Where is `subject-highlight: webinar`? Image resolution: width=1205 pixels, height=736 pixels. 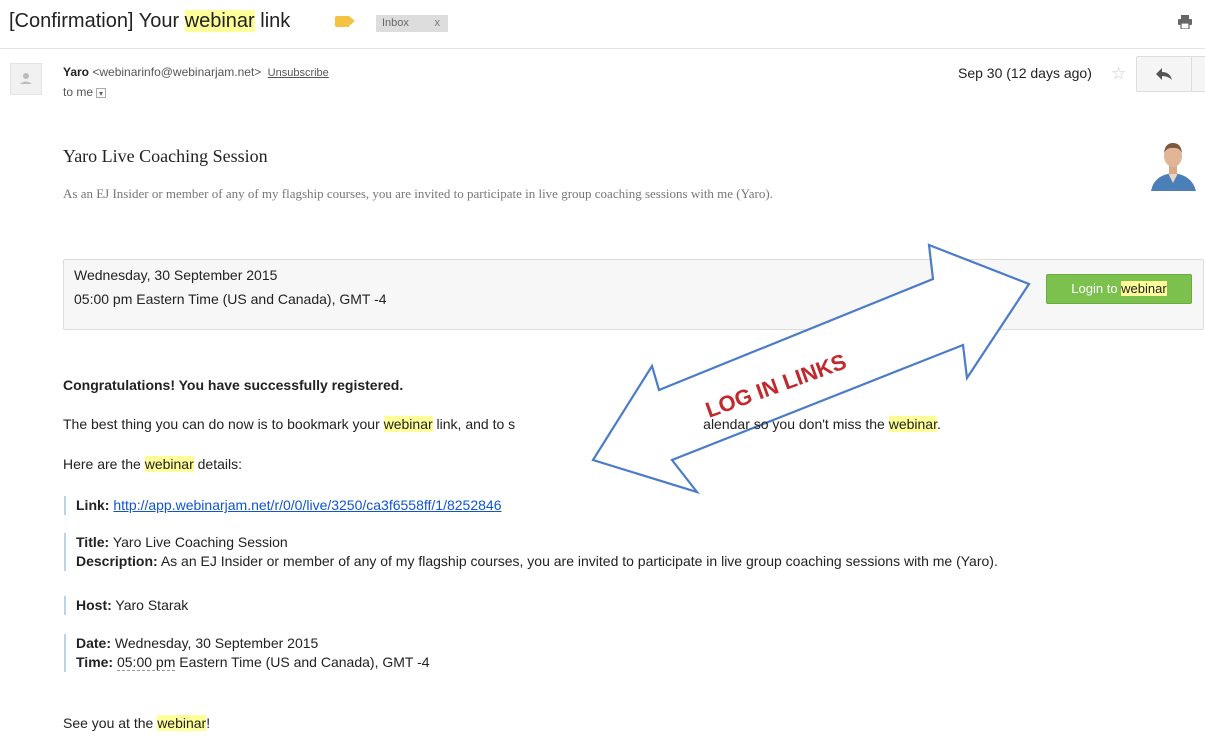 subject-highlight: webinar is located at coordinates (219, 21).